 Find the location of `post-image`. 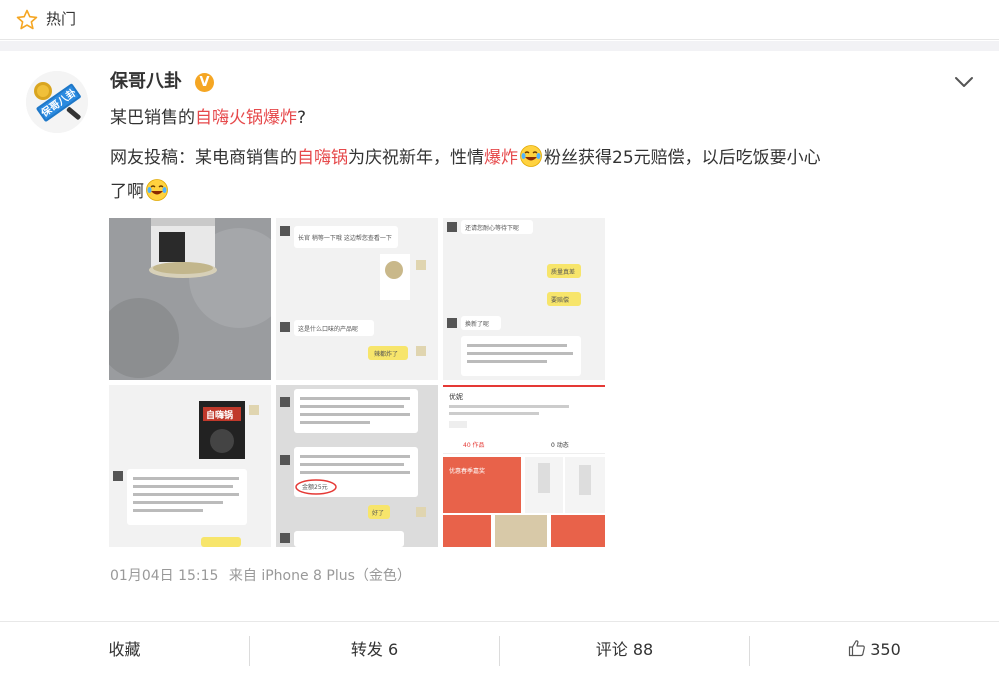

post-image is located at coordinates (190, 299).